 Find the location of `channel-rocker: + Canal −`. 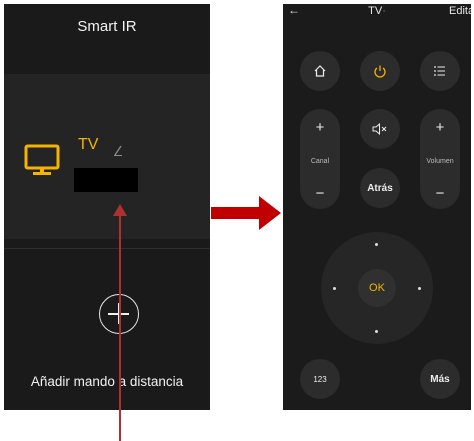

channel-rocker: + Canal − is located at coordinates (320, 159).